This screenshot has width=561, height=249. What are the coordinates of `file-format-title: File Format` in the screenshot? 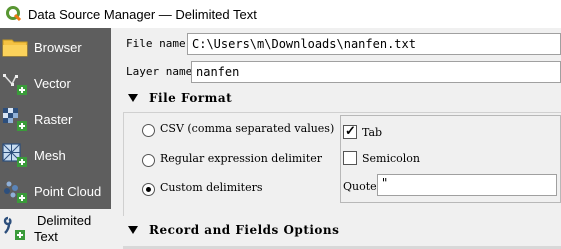 It's located at (191, 98).